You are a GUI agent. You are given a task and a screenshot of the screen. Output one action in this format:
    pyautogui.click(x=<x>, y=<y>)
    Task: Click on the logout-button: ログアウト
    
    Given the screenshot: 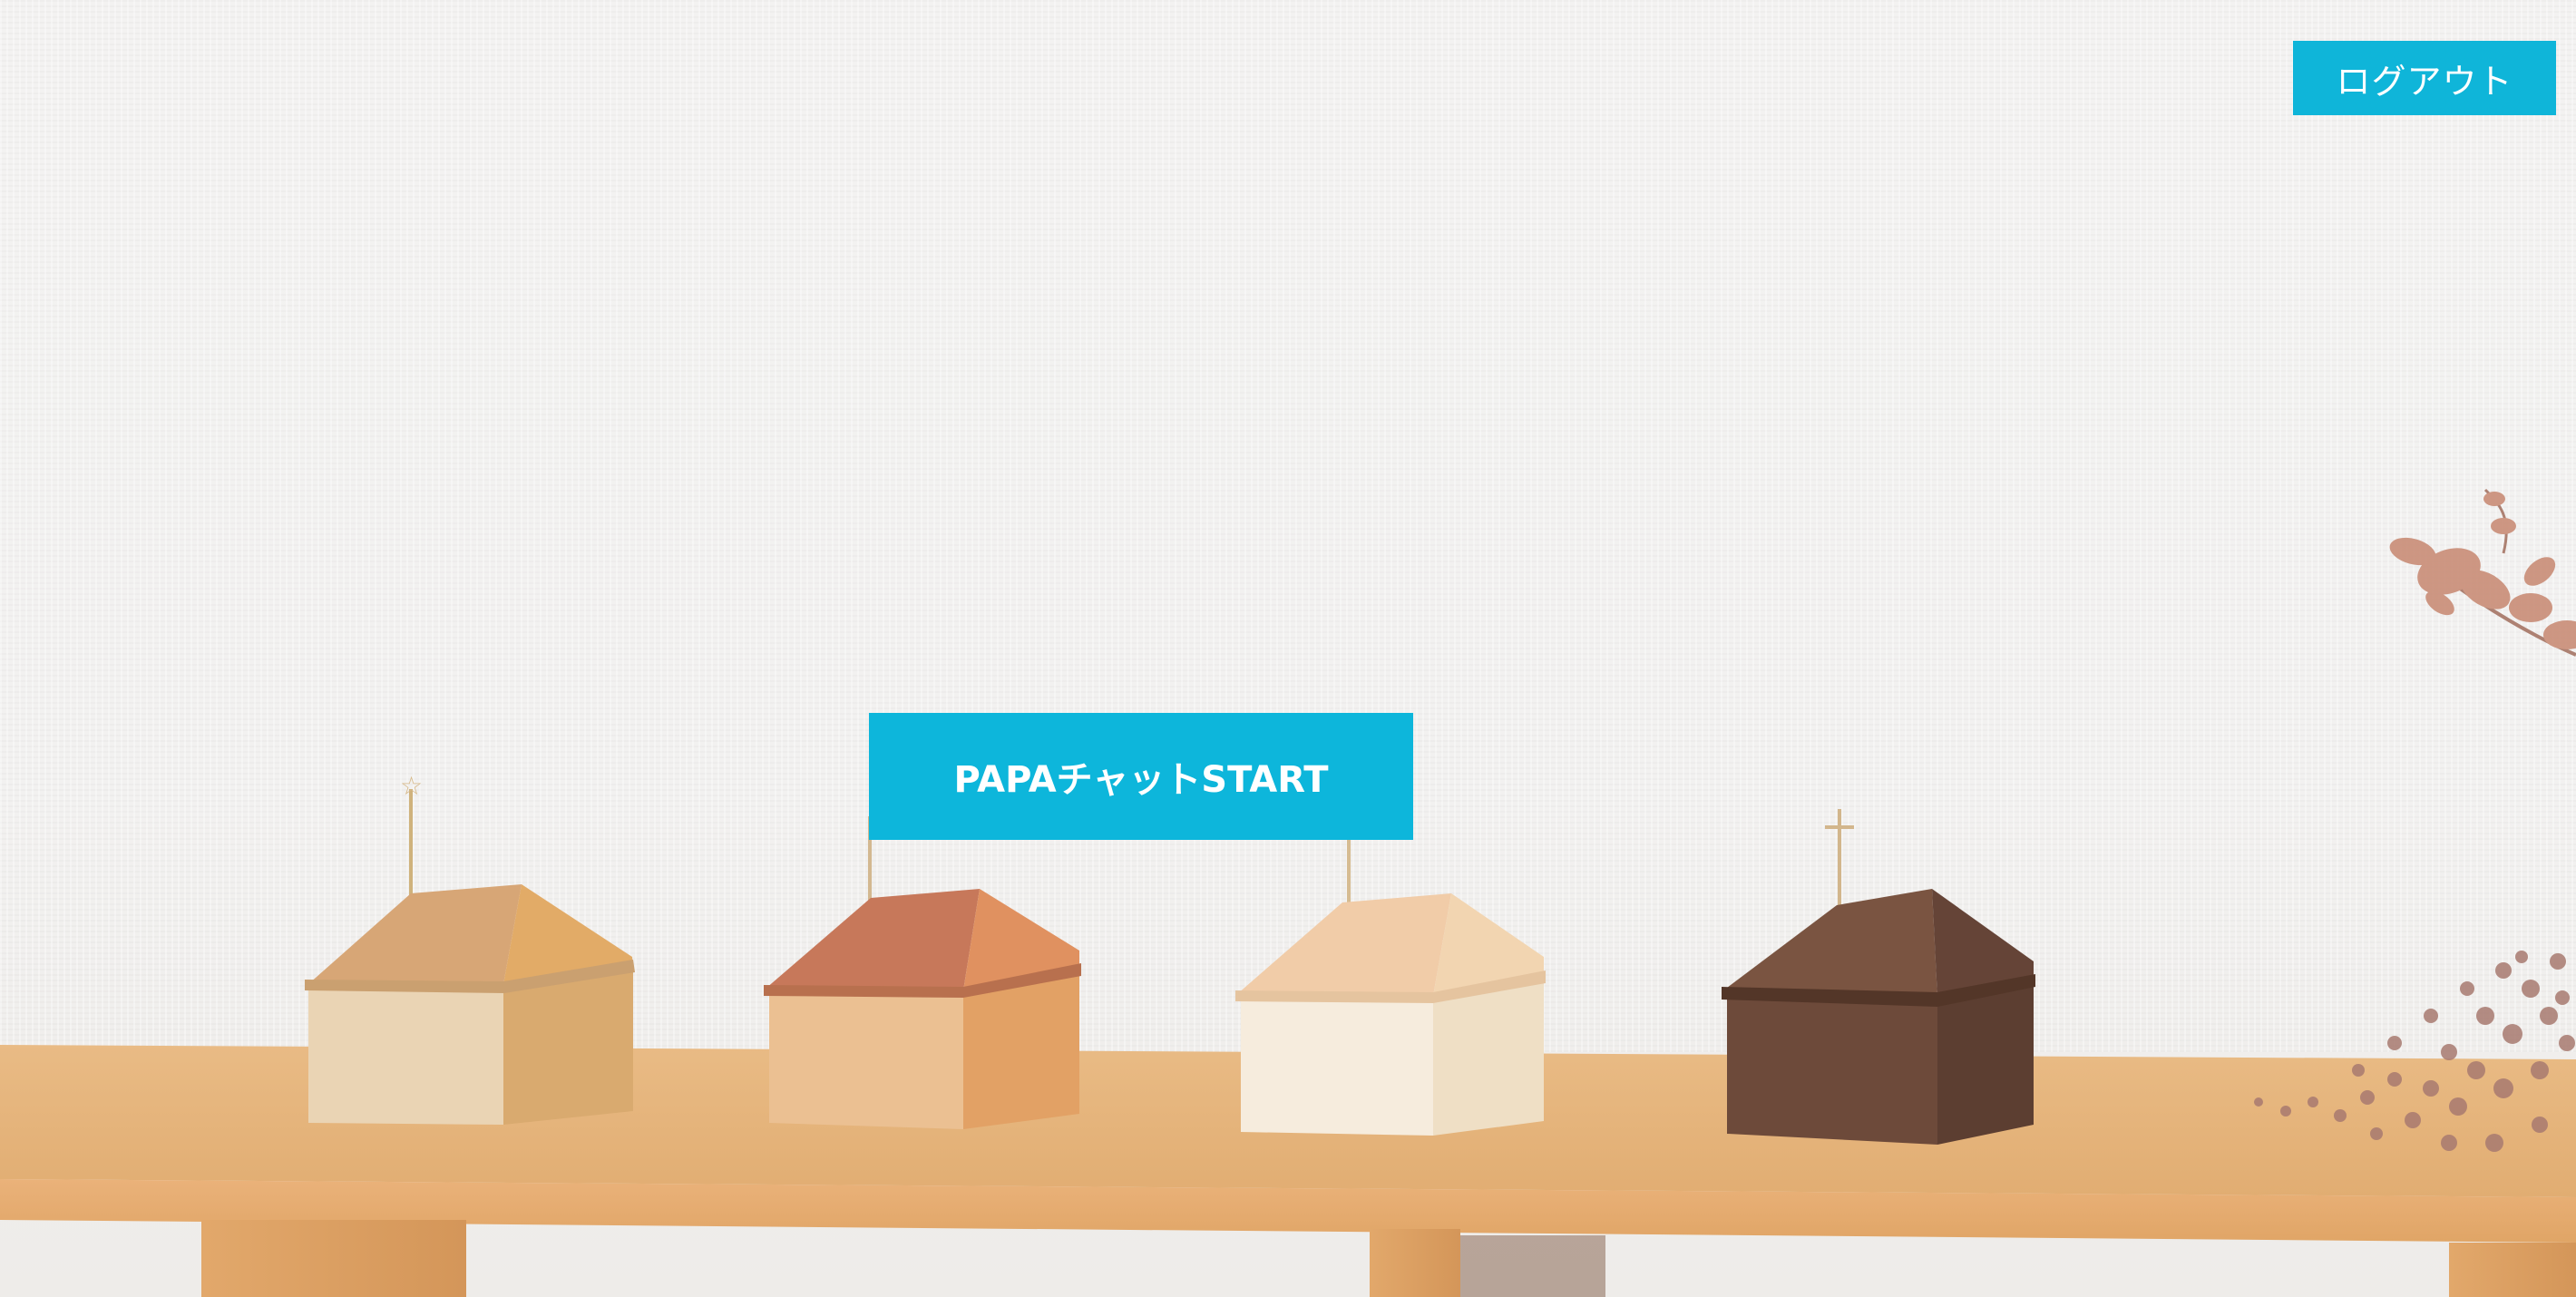 What is the action you would take?
    pyautogui.click(x=2424, y=78)
    